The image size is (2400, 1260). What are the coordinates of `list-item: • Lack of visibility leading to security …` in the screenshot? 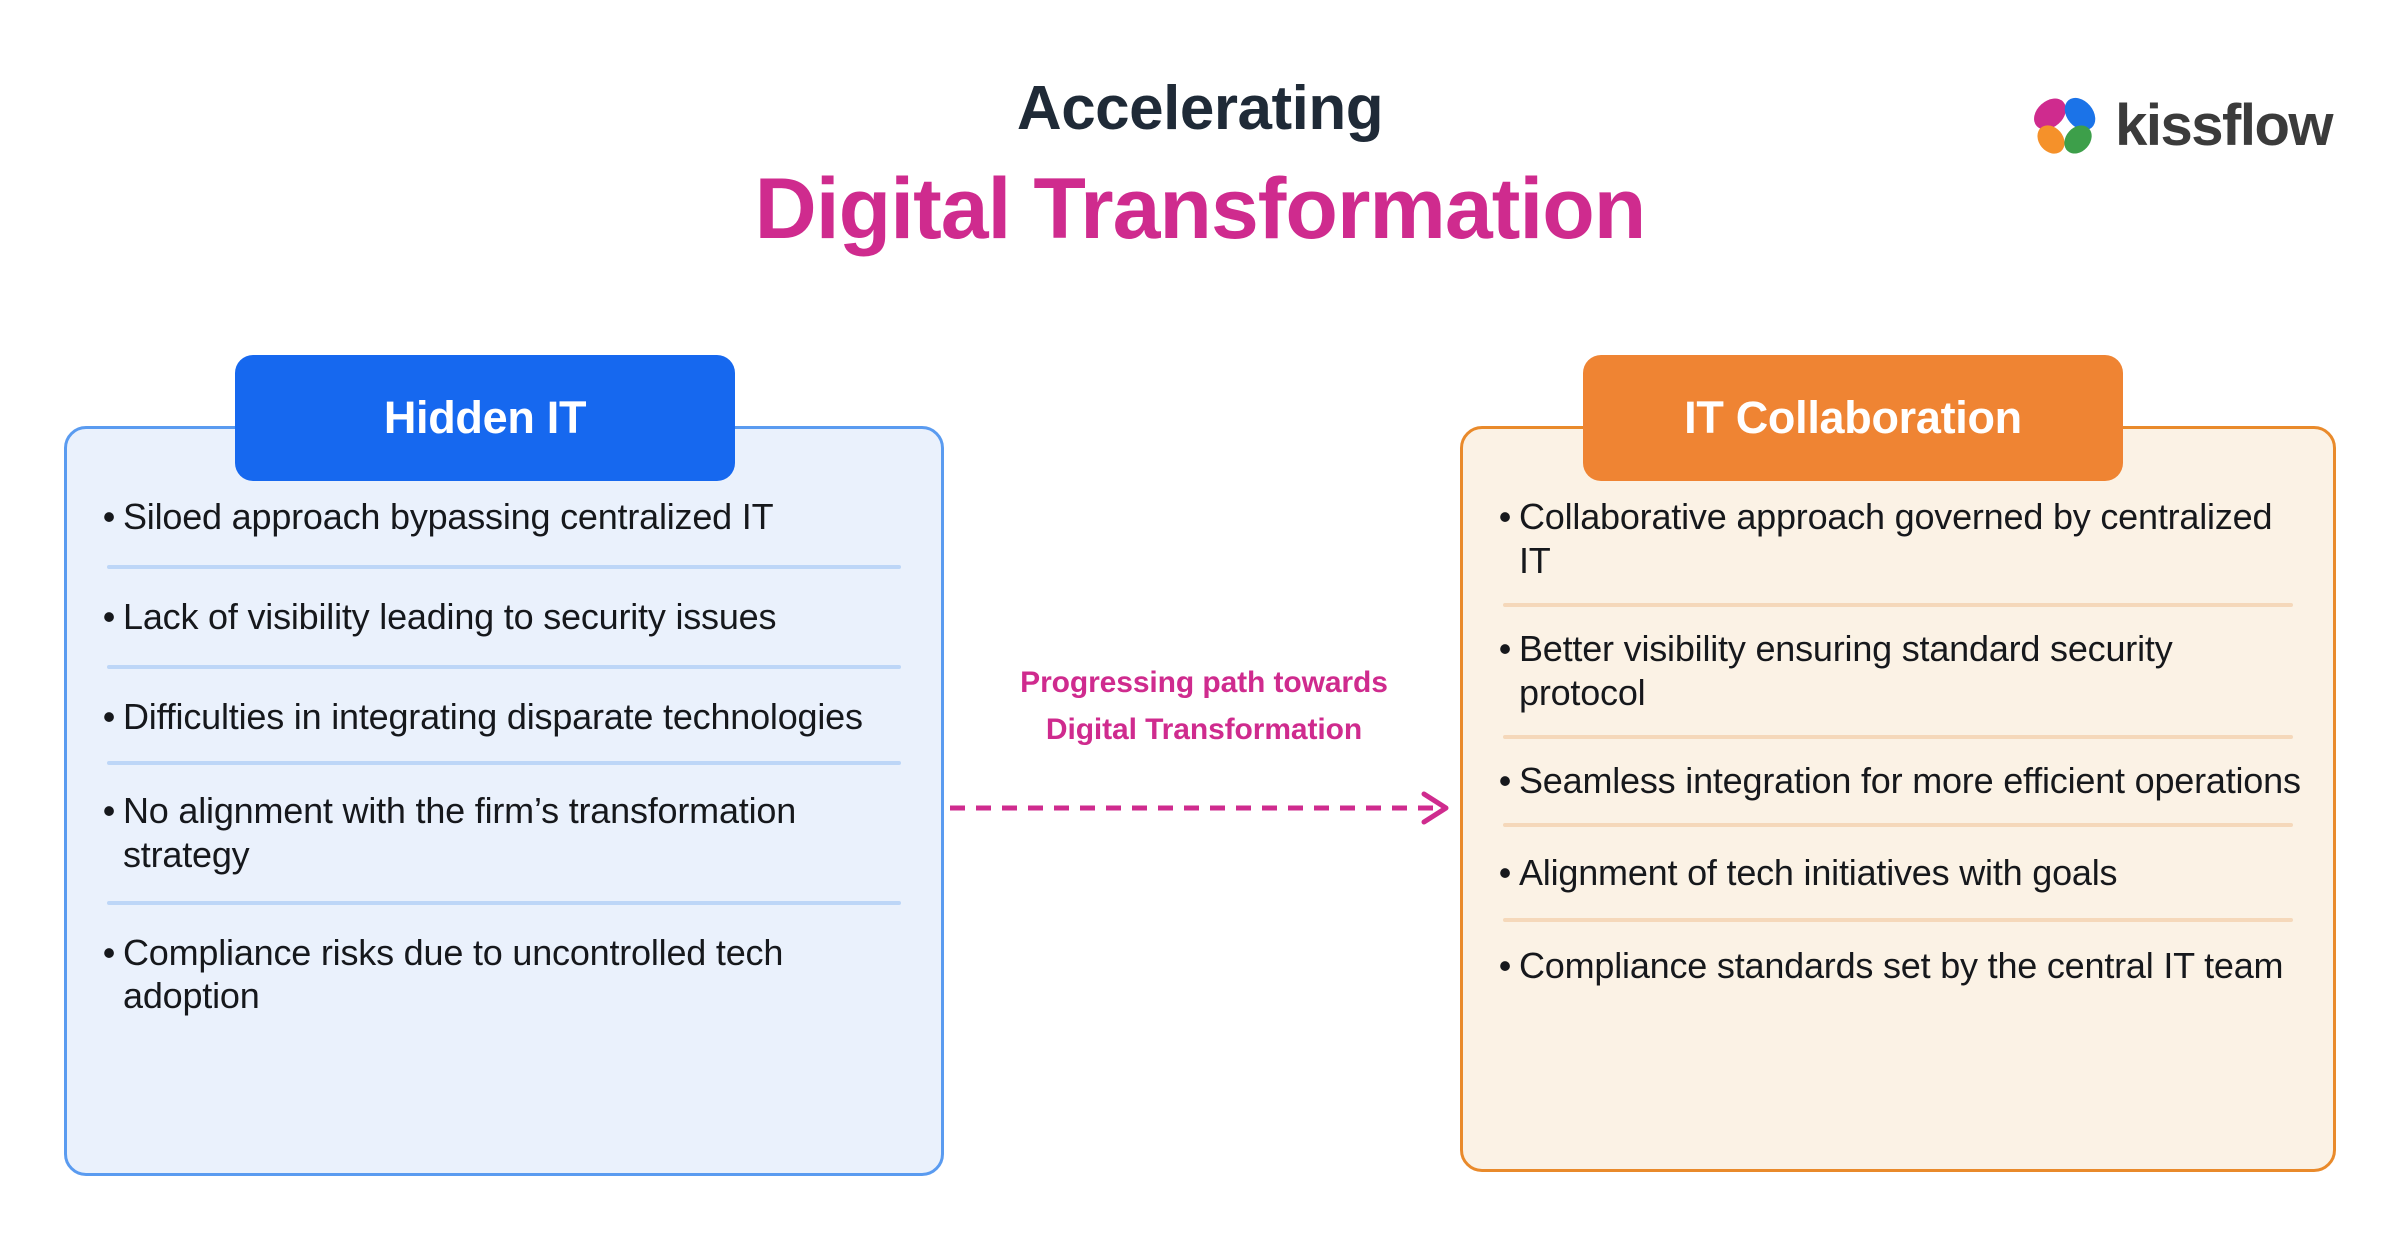 It's located at (504, 617).